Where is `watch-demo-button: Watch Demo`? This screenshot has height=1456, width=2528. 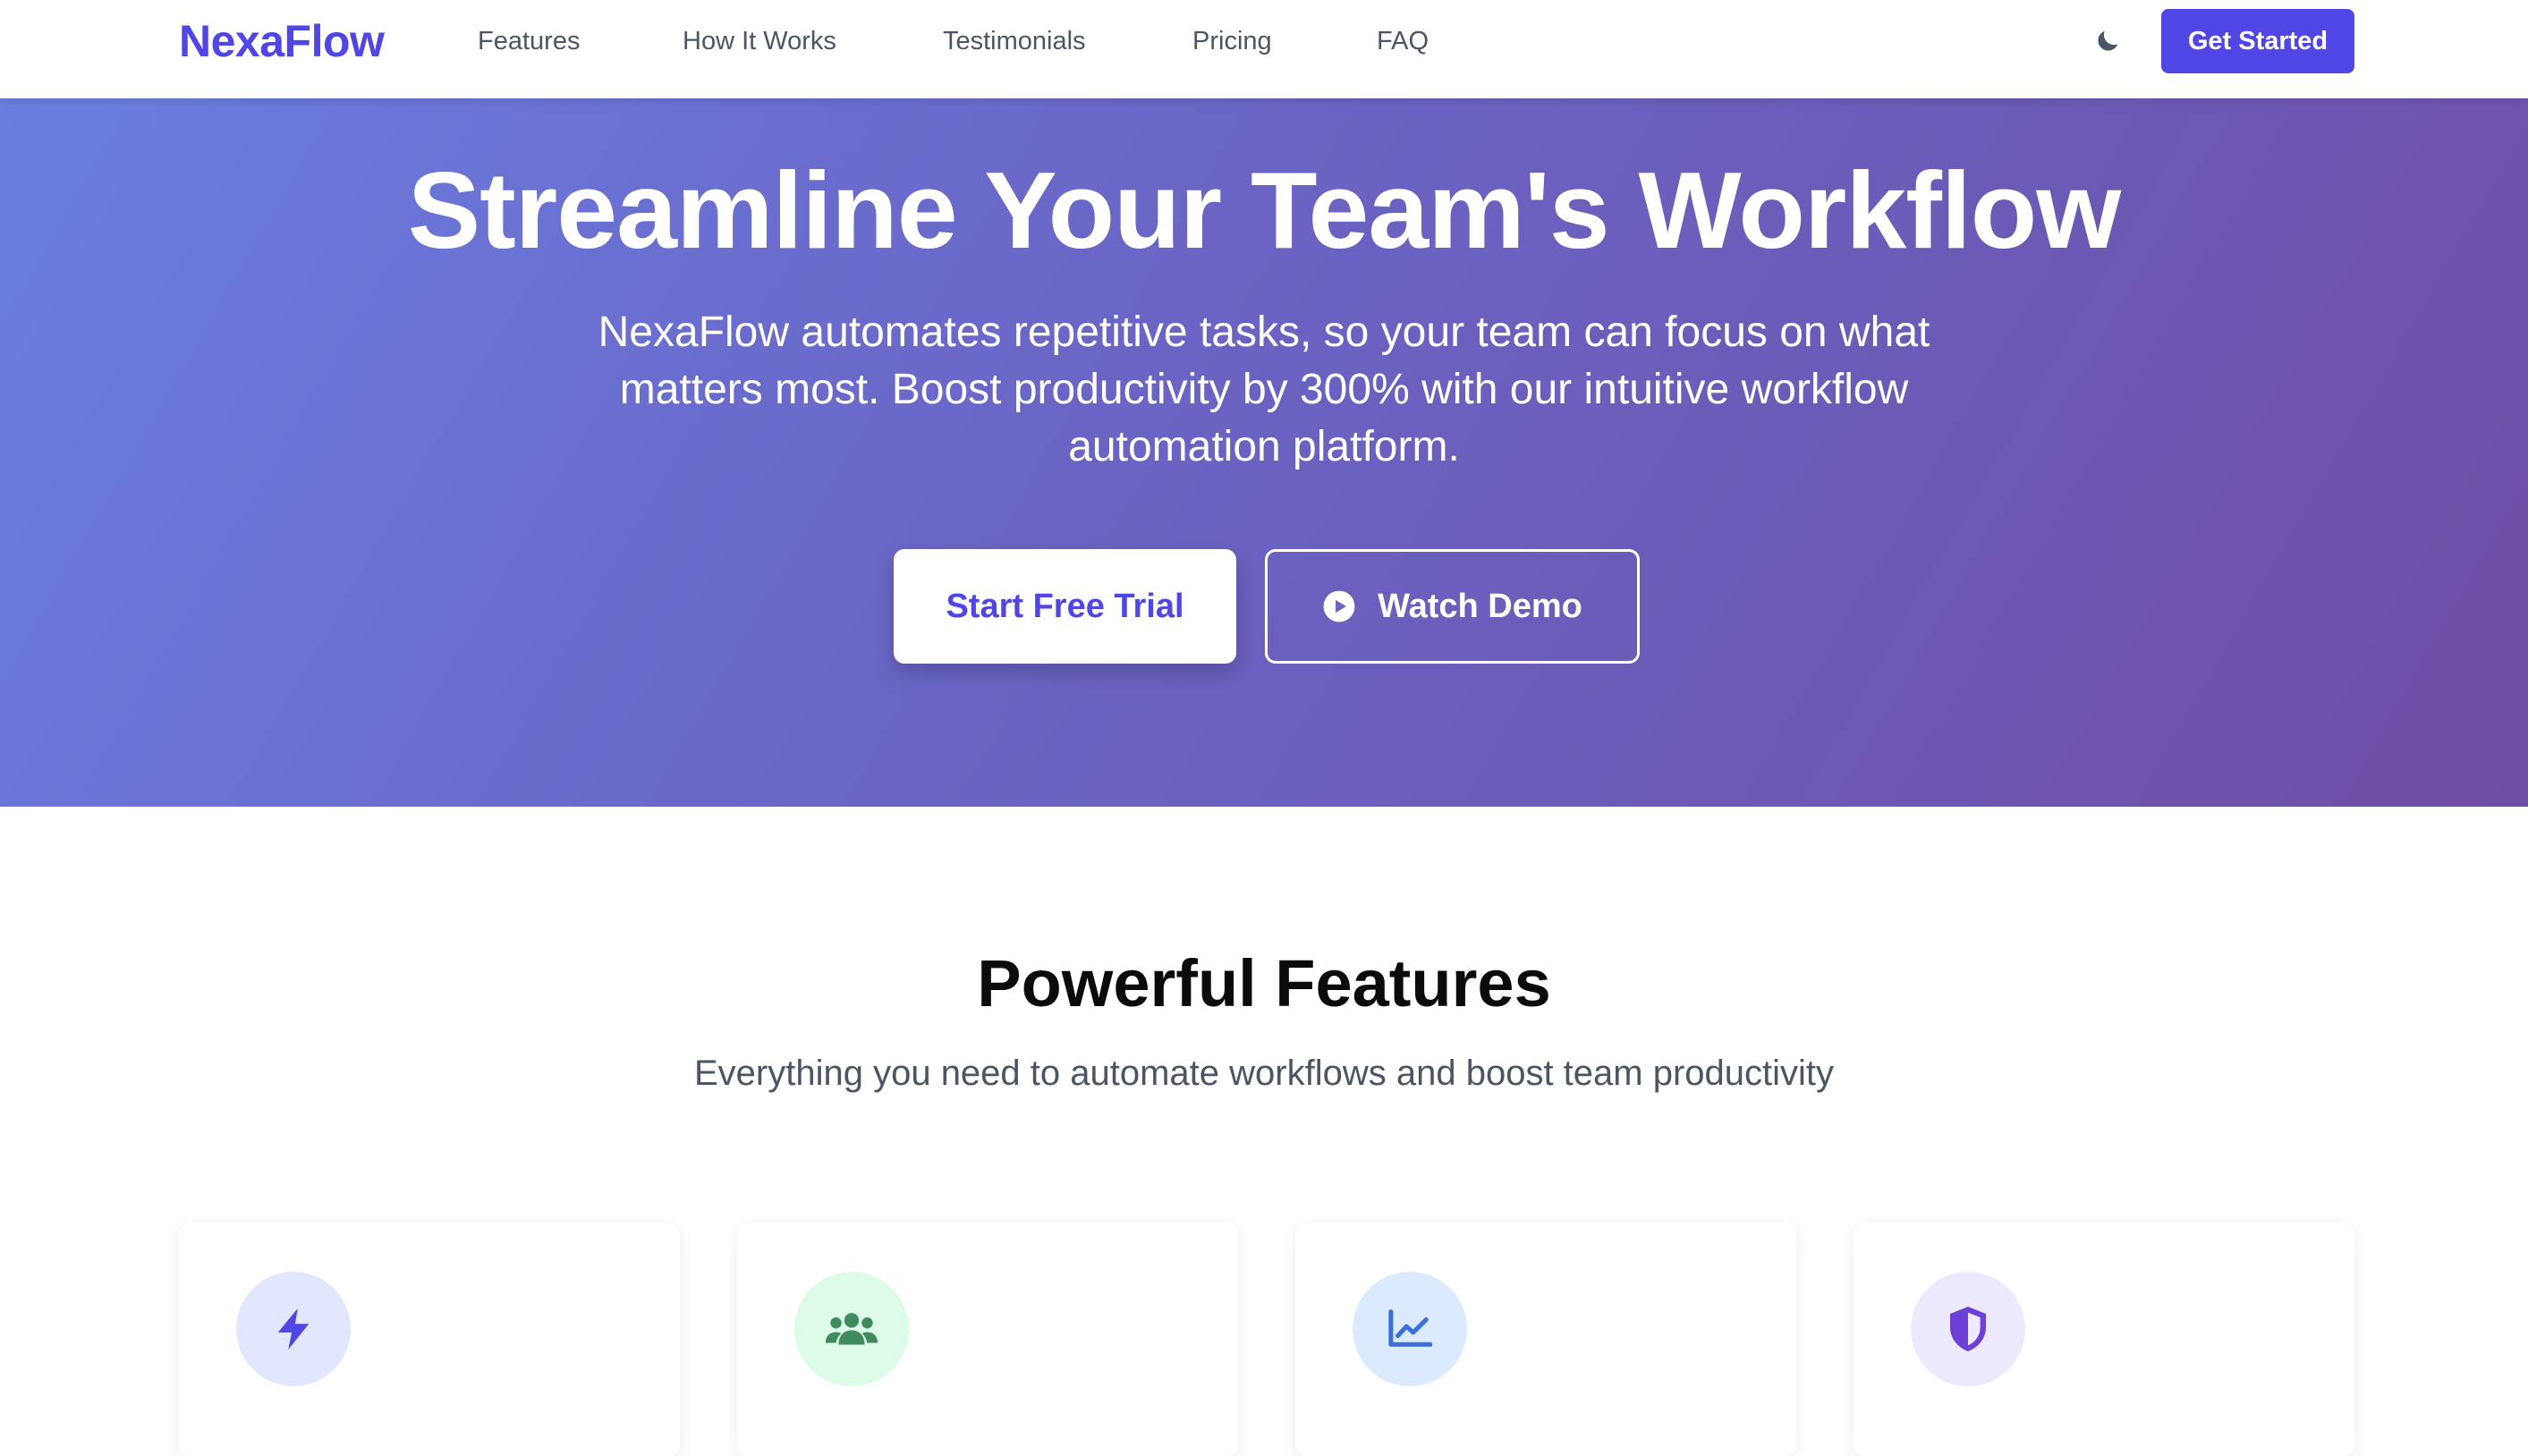
watch-demo-button: Watch Demo is located at coordinates (1452, 606).